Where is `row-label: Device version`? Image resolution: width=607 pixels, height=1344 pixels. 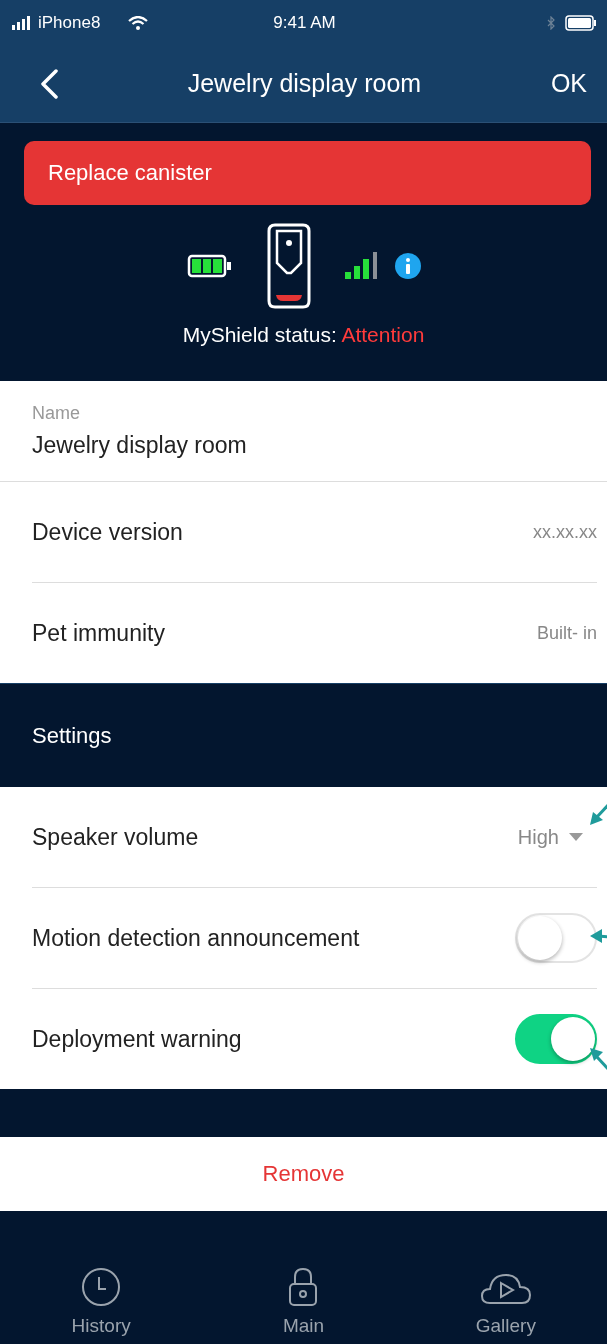 row-label: Device version is located at coordinates (107, 532).